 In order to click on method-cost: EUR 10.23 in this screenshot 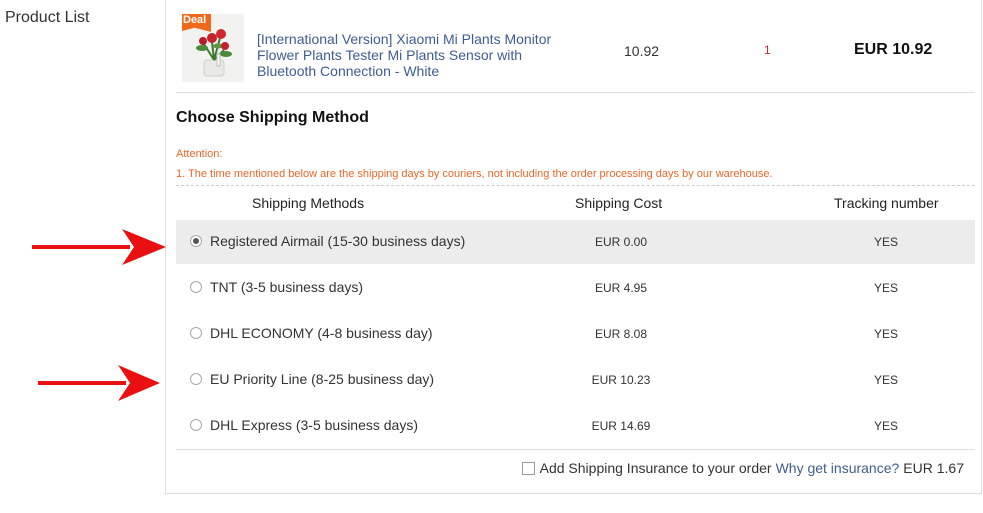, I will do `click(621, 380)`.